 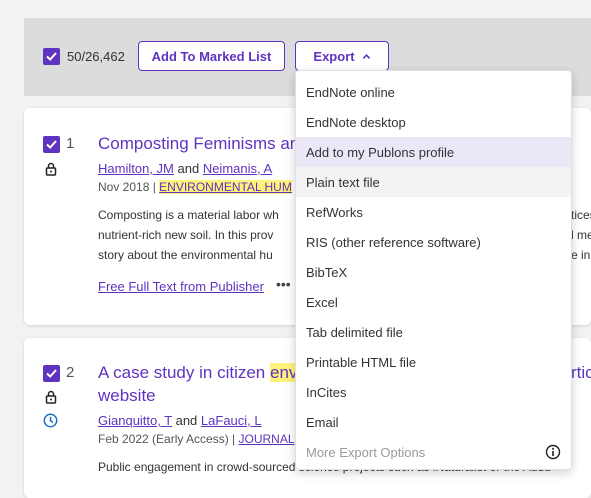 What do you see at coordinates (433, 92) in the screenshot?
I see `menu-item-endnote-online: EndNote online` at bounding box center [433, 92].